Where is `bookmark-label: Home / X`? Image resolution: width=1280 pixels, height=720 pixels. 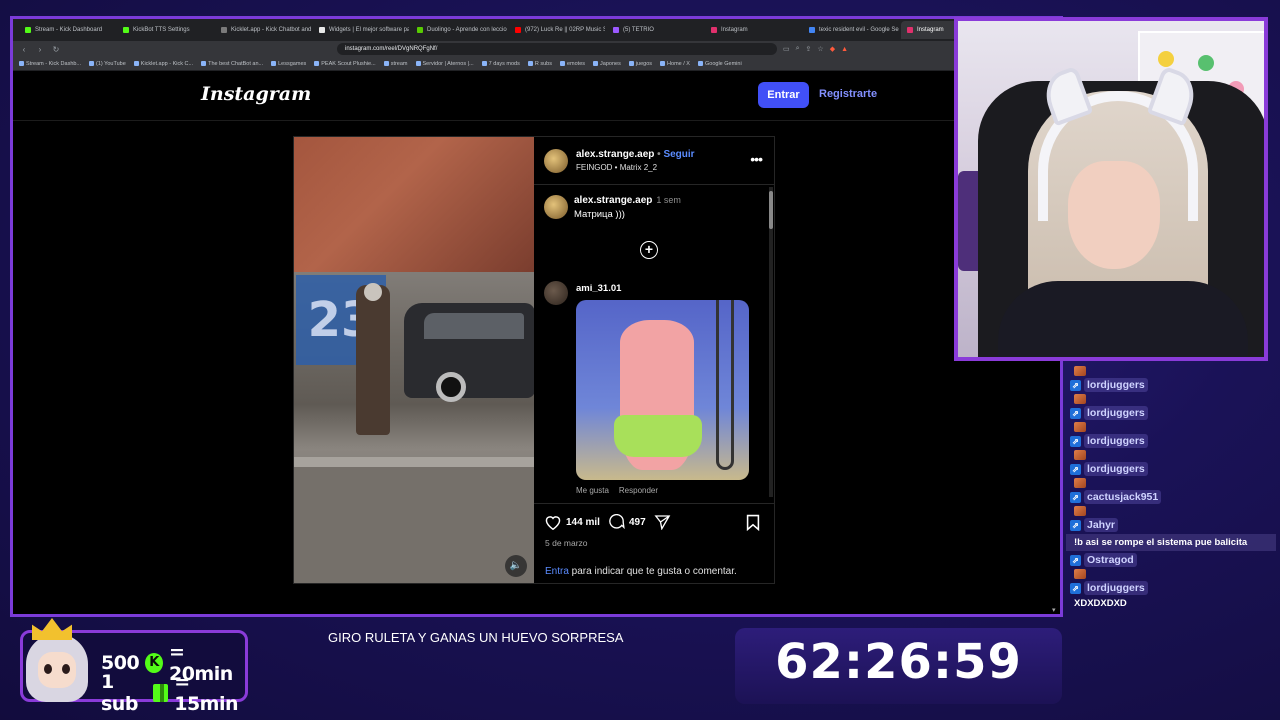 bookmark-label: Home / X is located at coordinates (678, 63).